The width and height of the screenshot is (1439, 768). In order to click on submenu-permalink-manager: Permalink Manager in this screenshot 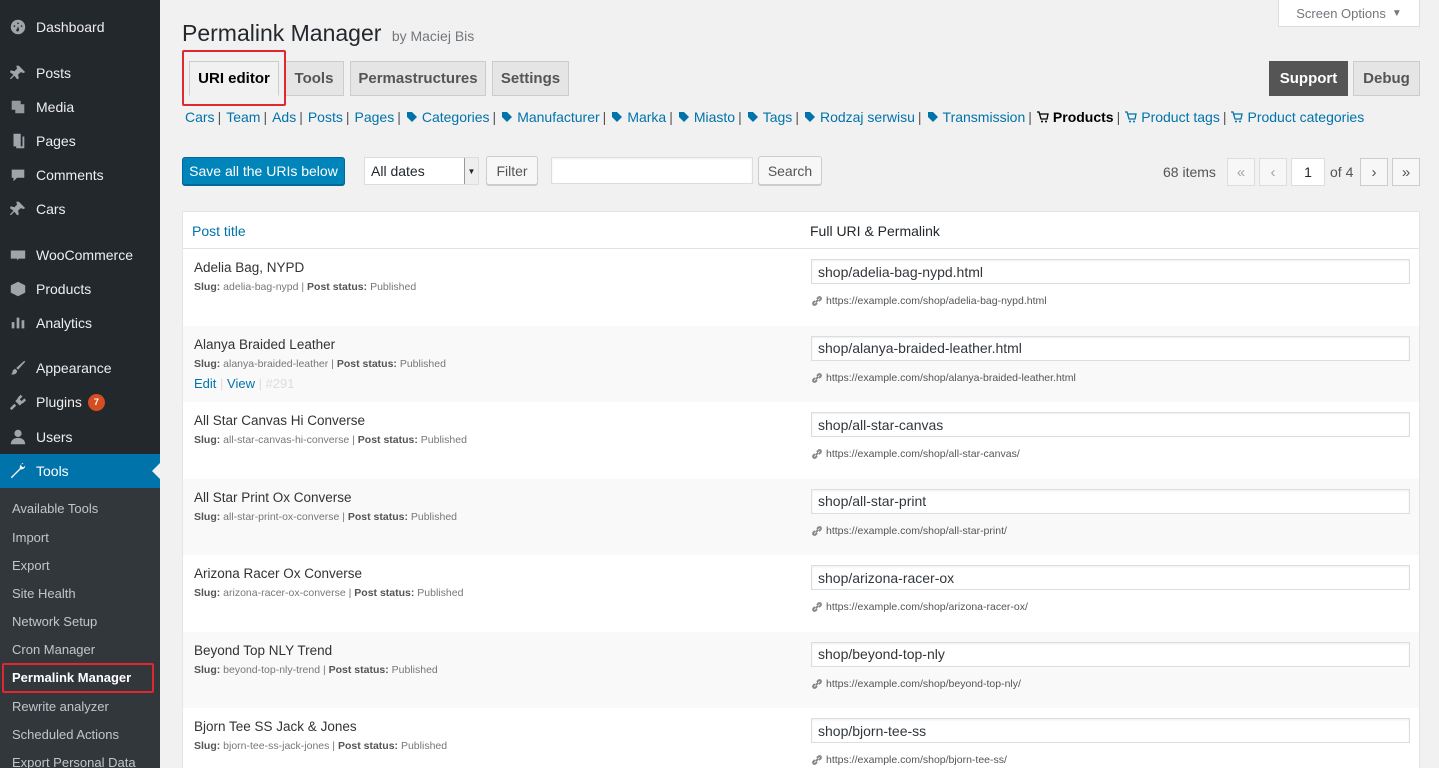, I will do `click(80, 678)`.